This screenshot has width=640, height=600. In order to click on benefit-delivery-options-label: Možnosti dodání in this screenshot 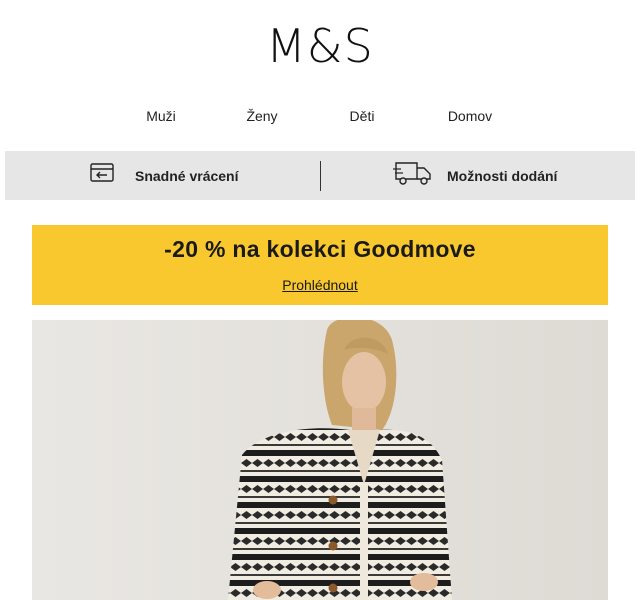, I will do `click(502, 175)`.